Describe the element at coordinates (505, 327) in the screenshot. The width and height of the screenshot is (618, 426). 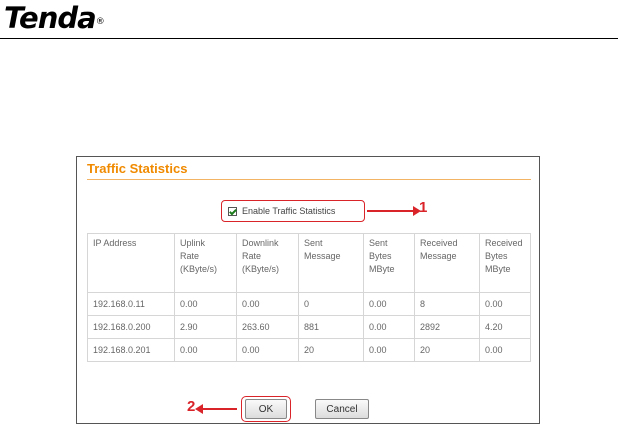
I see `cell-received-bytes: 4.20` at that location.